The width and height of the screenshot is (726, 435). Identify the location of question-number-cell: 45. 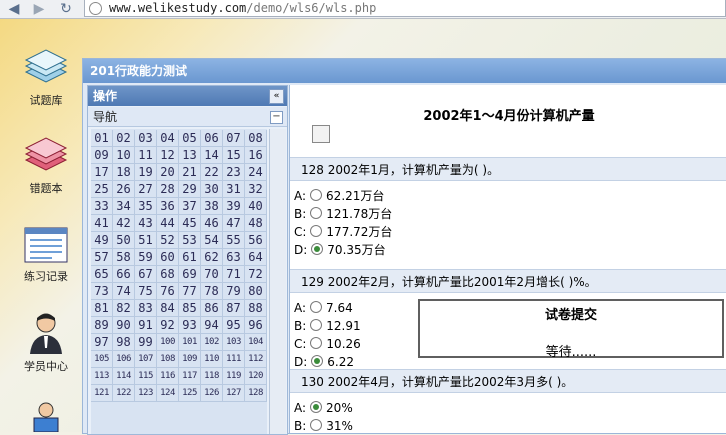
(190, 223).